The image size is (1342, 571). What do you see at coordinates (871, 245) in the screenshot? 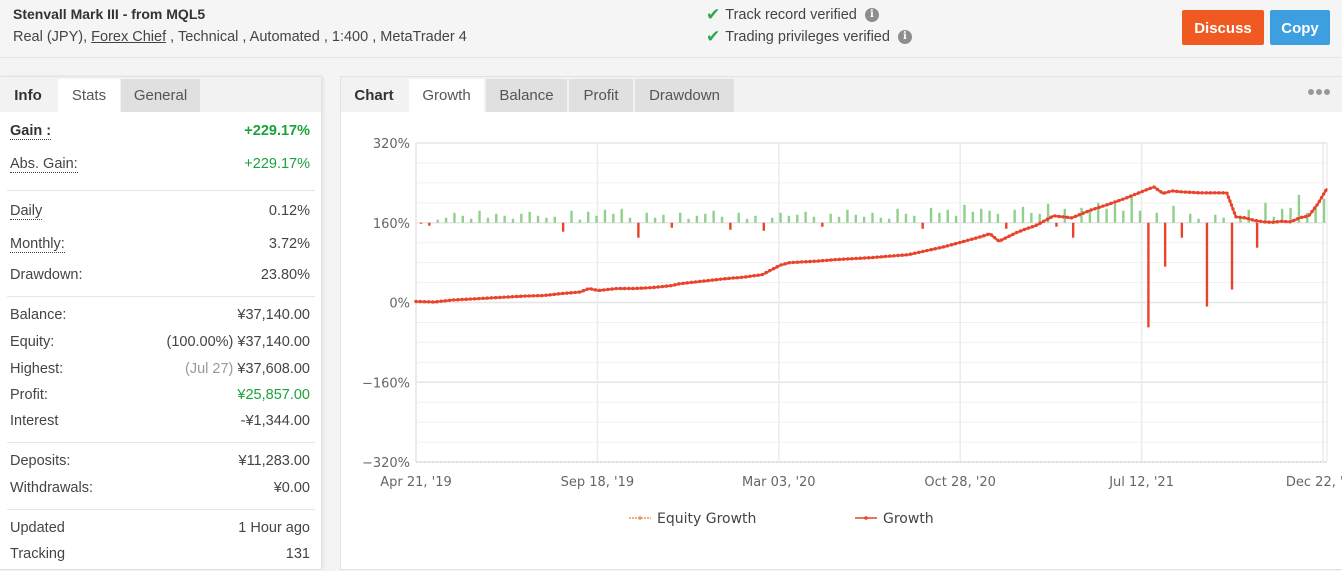
I see `equity-growth-line` at bounding box center [871, 245].